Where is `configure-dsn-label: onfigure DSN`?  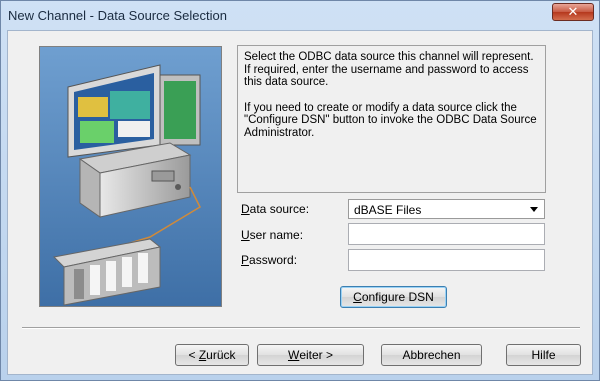 configure-dsn-label: onfigure DSN is located at coordinates (397, 297).